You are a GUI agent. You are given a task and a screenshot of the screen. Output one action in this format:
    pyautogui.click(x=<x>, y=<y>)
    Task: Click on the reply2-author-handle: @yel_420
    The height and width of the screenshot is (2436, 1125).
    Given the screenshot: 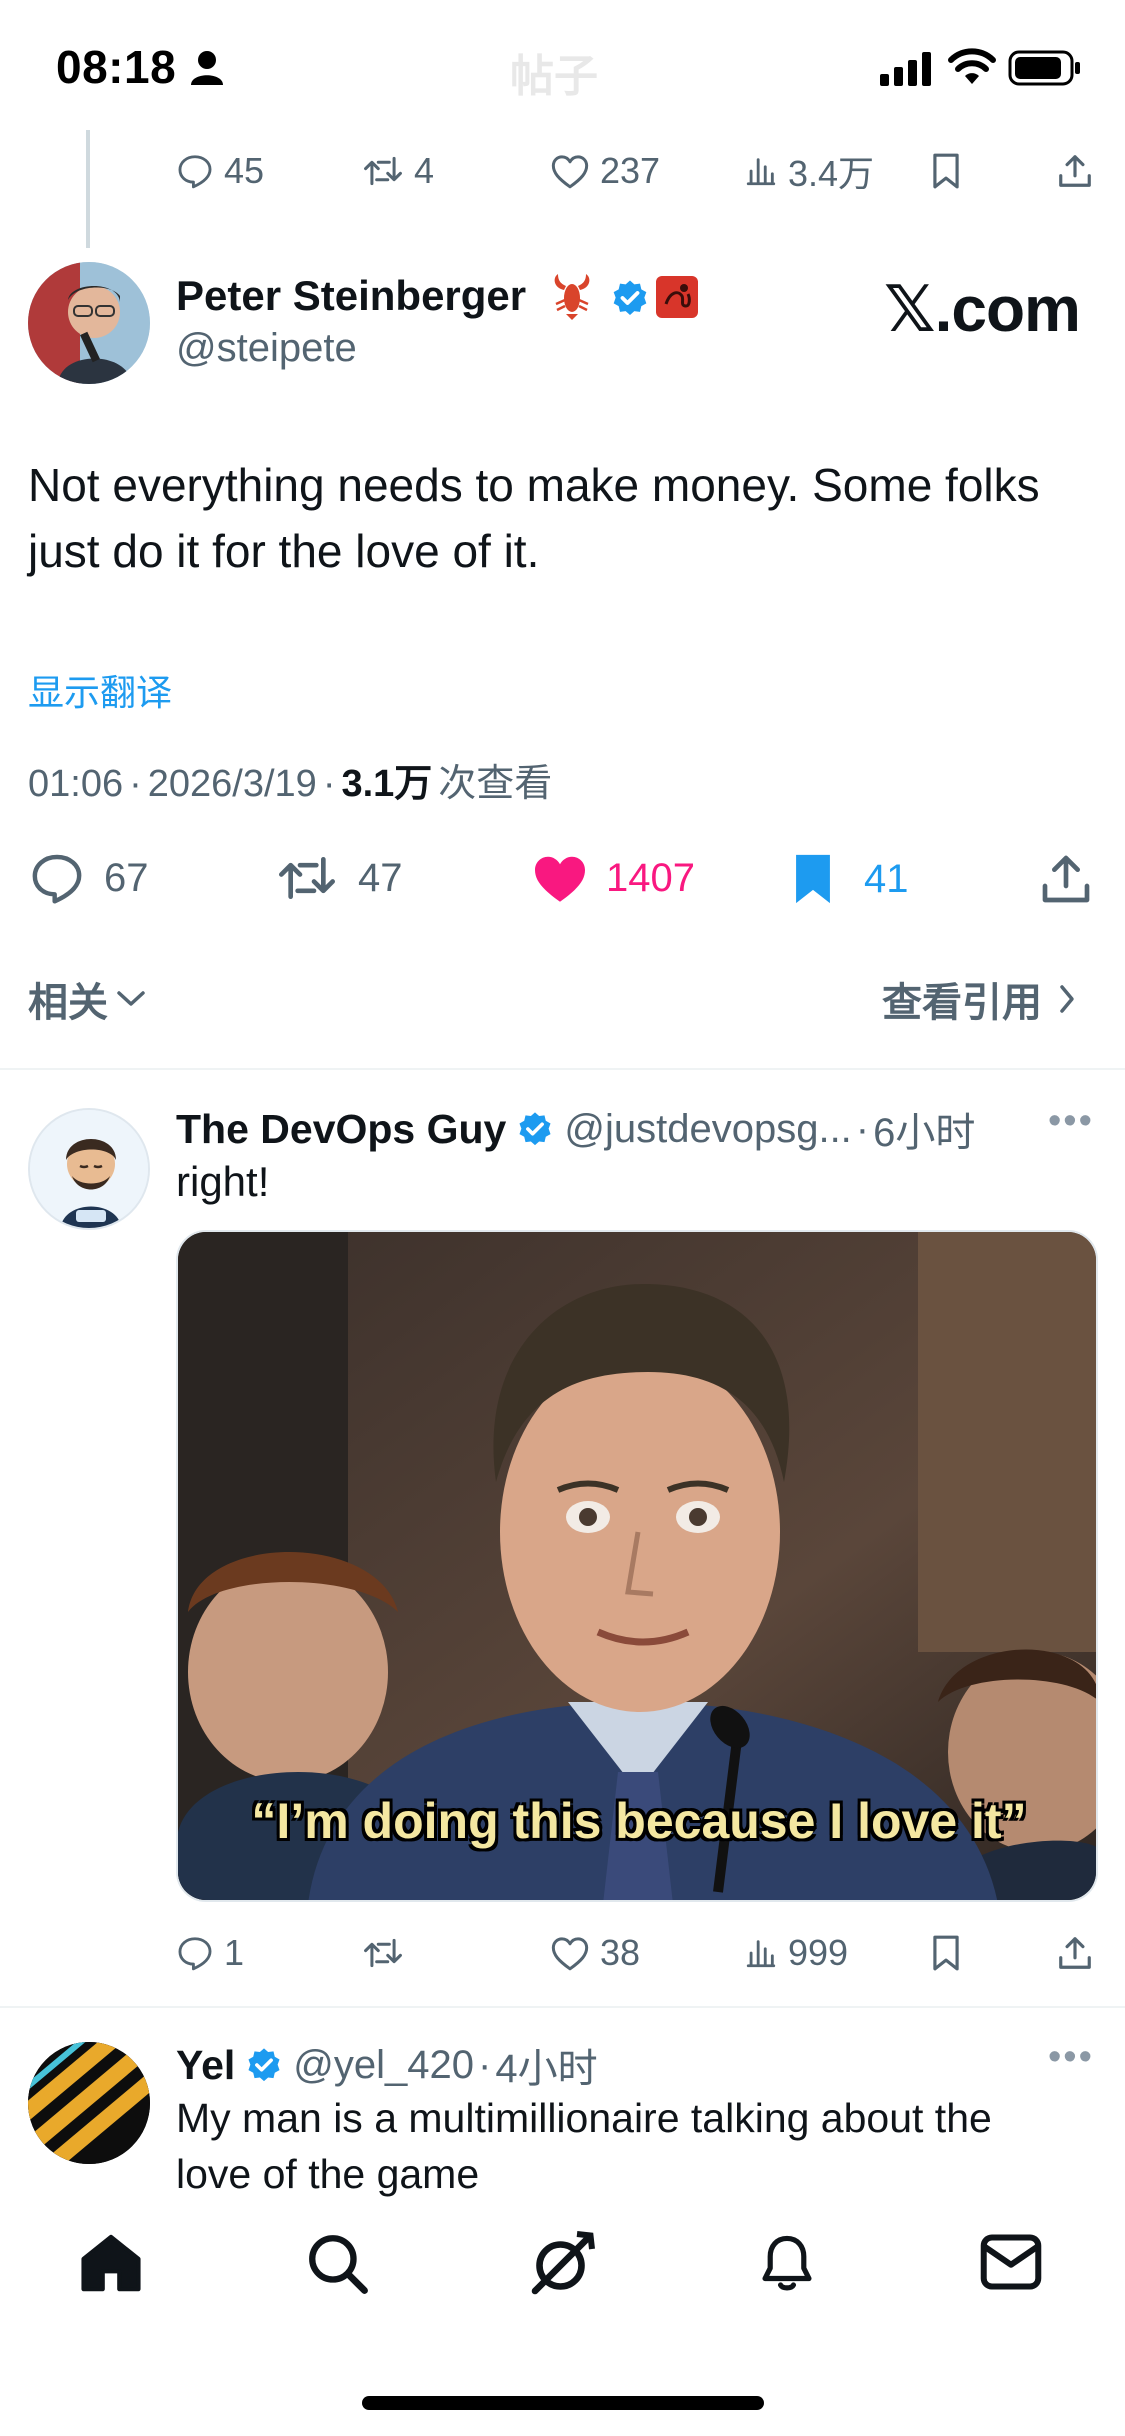 What is the action you would take?
    pyautogui.click(x=383, y=2065)
    